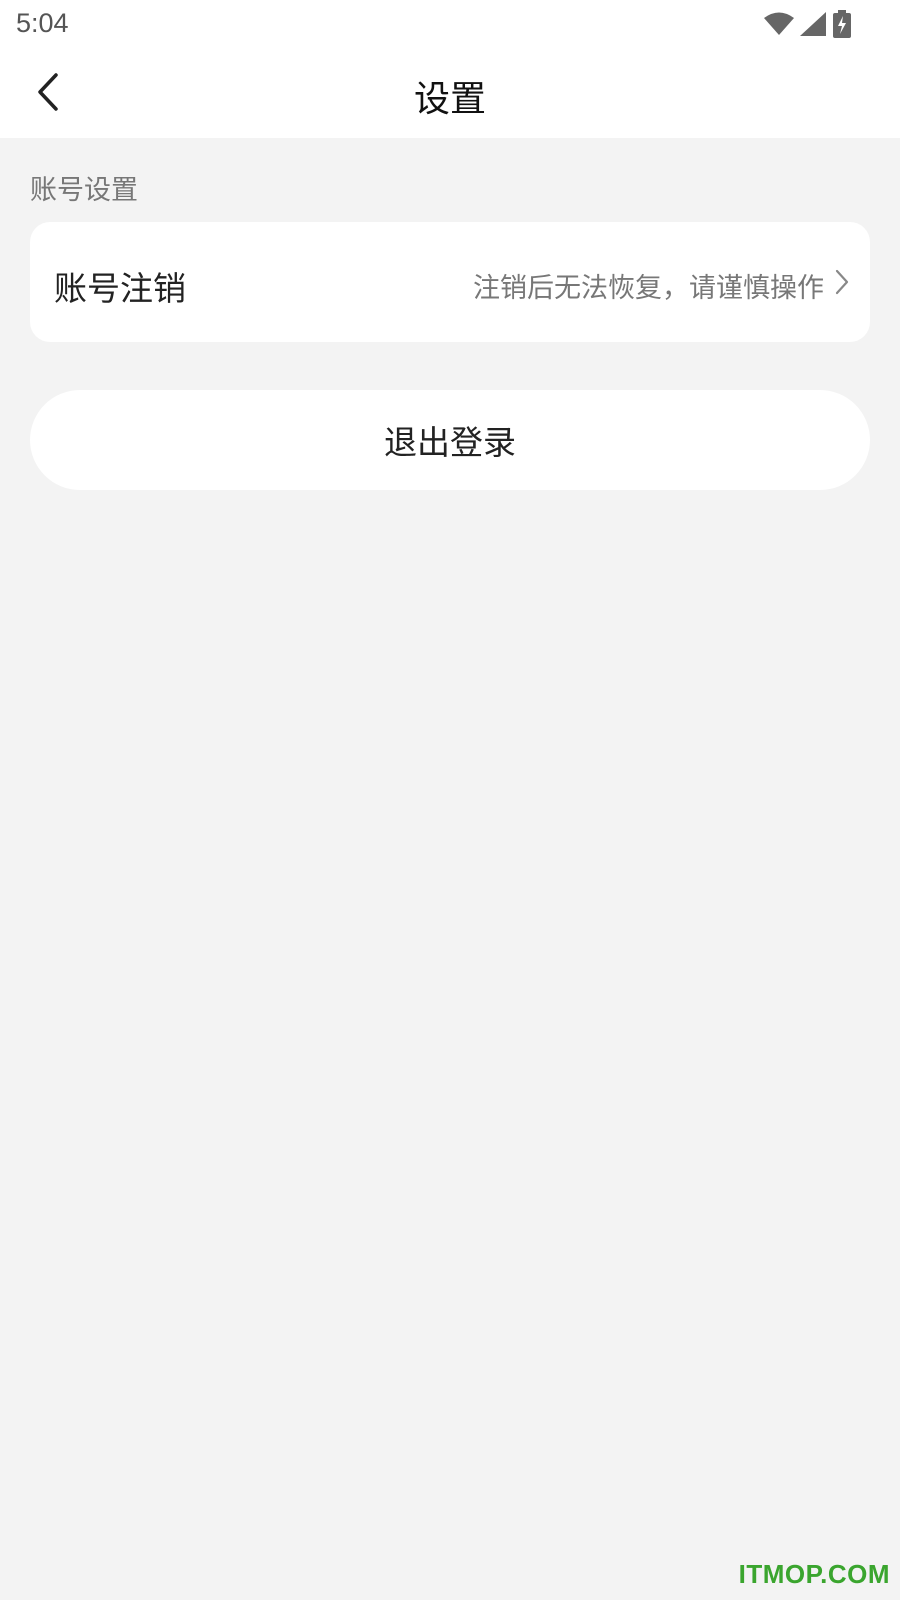 The width and height of the screenshot is (900, 1600). Describe the element at coordinates (813, 26) in the screenshot. I see `signal-icon` at that location.